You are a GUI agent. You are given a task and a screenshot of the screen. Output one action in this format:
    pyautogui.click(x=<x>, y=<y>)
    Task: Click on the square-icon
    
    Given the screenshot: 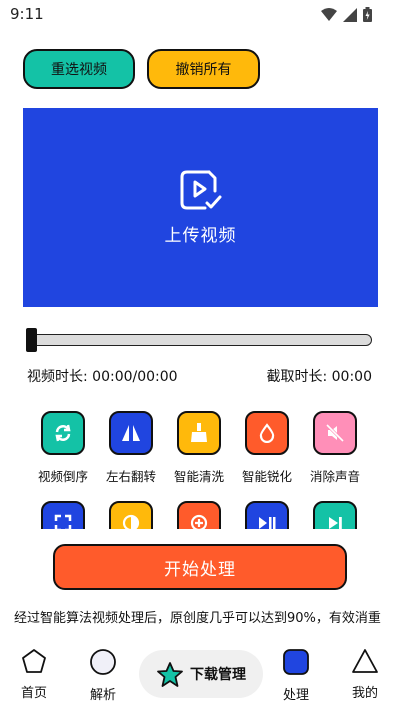 What is the action you would take?
    pyautogui.click(x=296, y=662)
    